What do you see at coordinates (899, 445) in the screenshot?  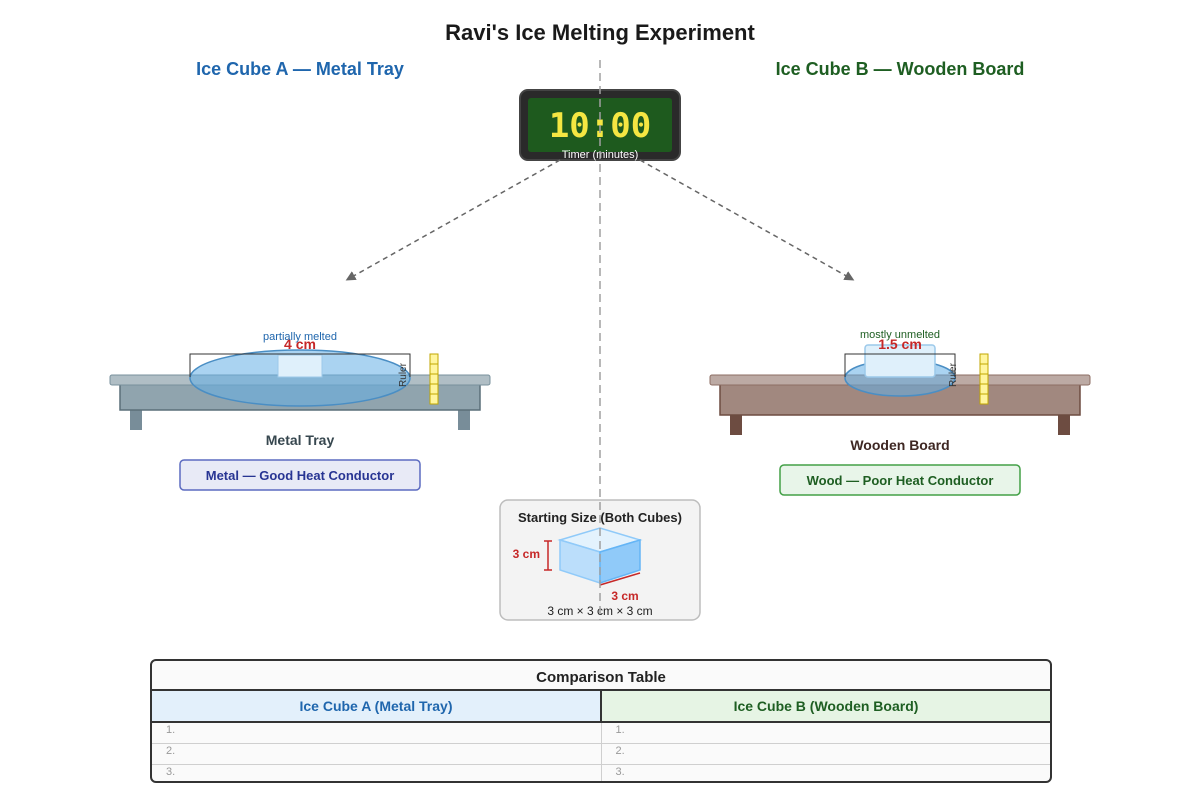 I see `surface-label-b: Wooden Board` at bounding box center [899, 445].